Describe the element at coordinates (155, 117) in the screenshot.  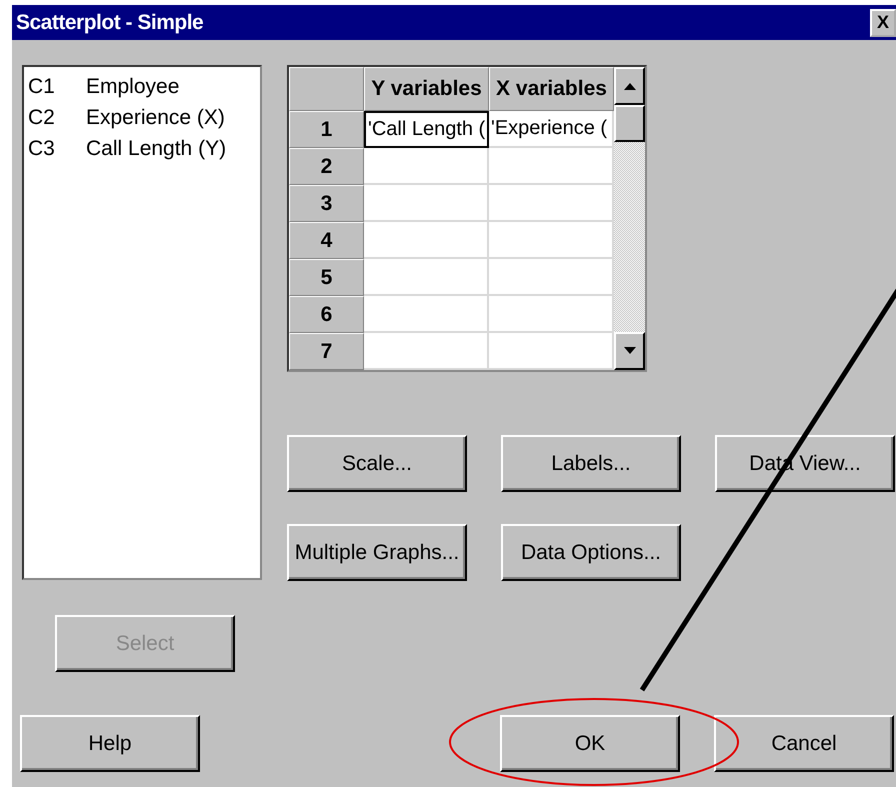
I see `variable-name: Experience (X)` at that location.